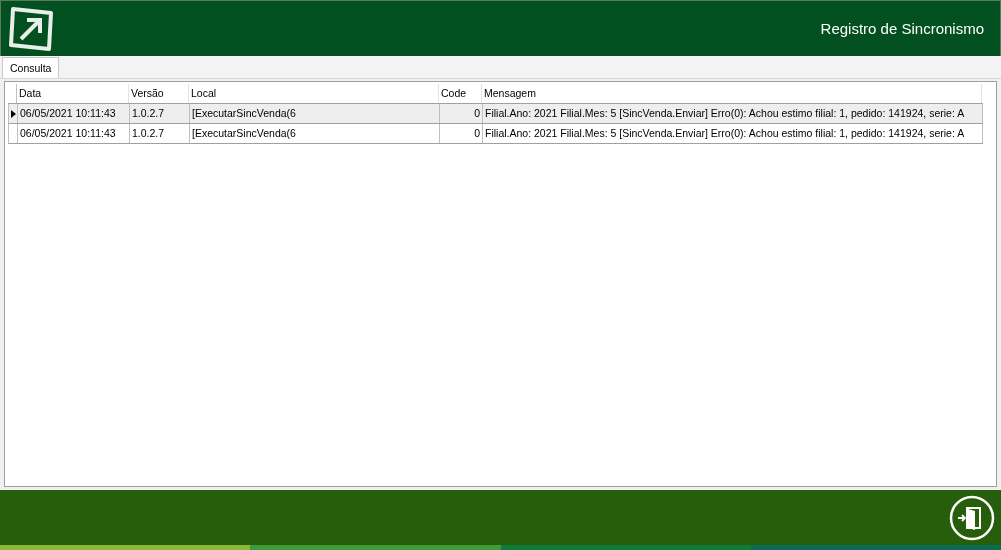 Image resolution: width=1001 pixels, height=550 pixels. Describe the element at coordinates (31, 28) in the screenshot. I see `logo-icon` at that location.